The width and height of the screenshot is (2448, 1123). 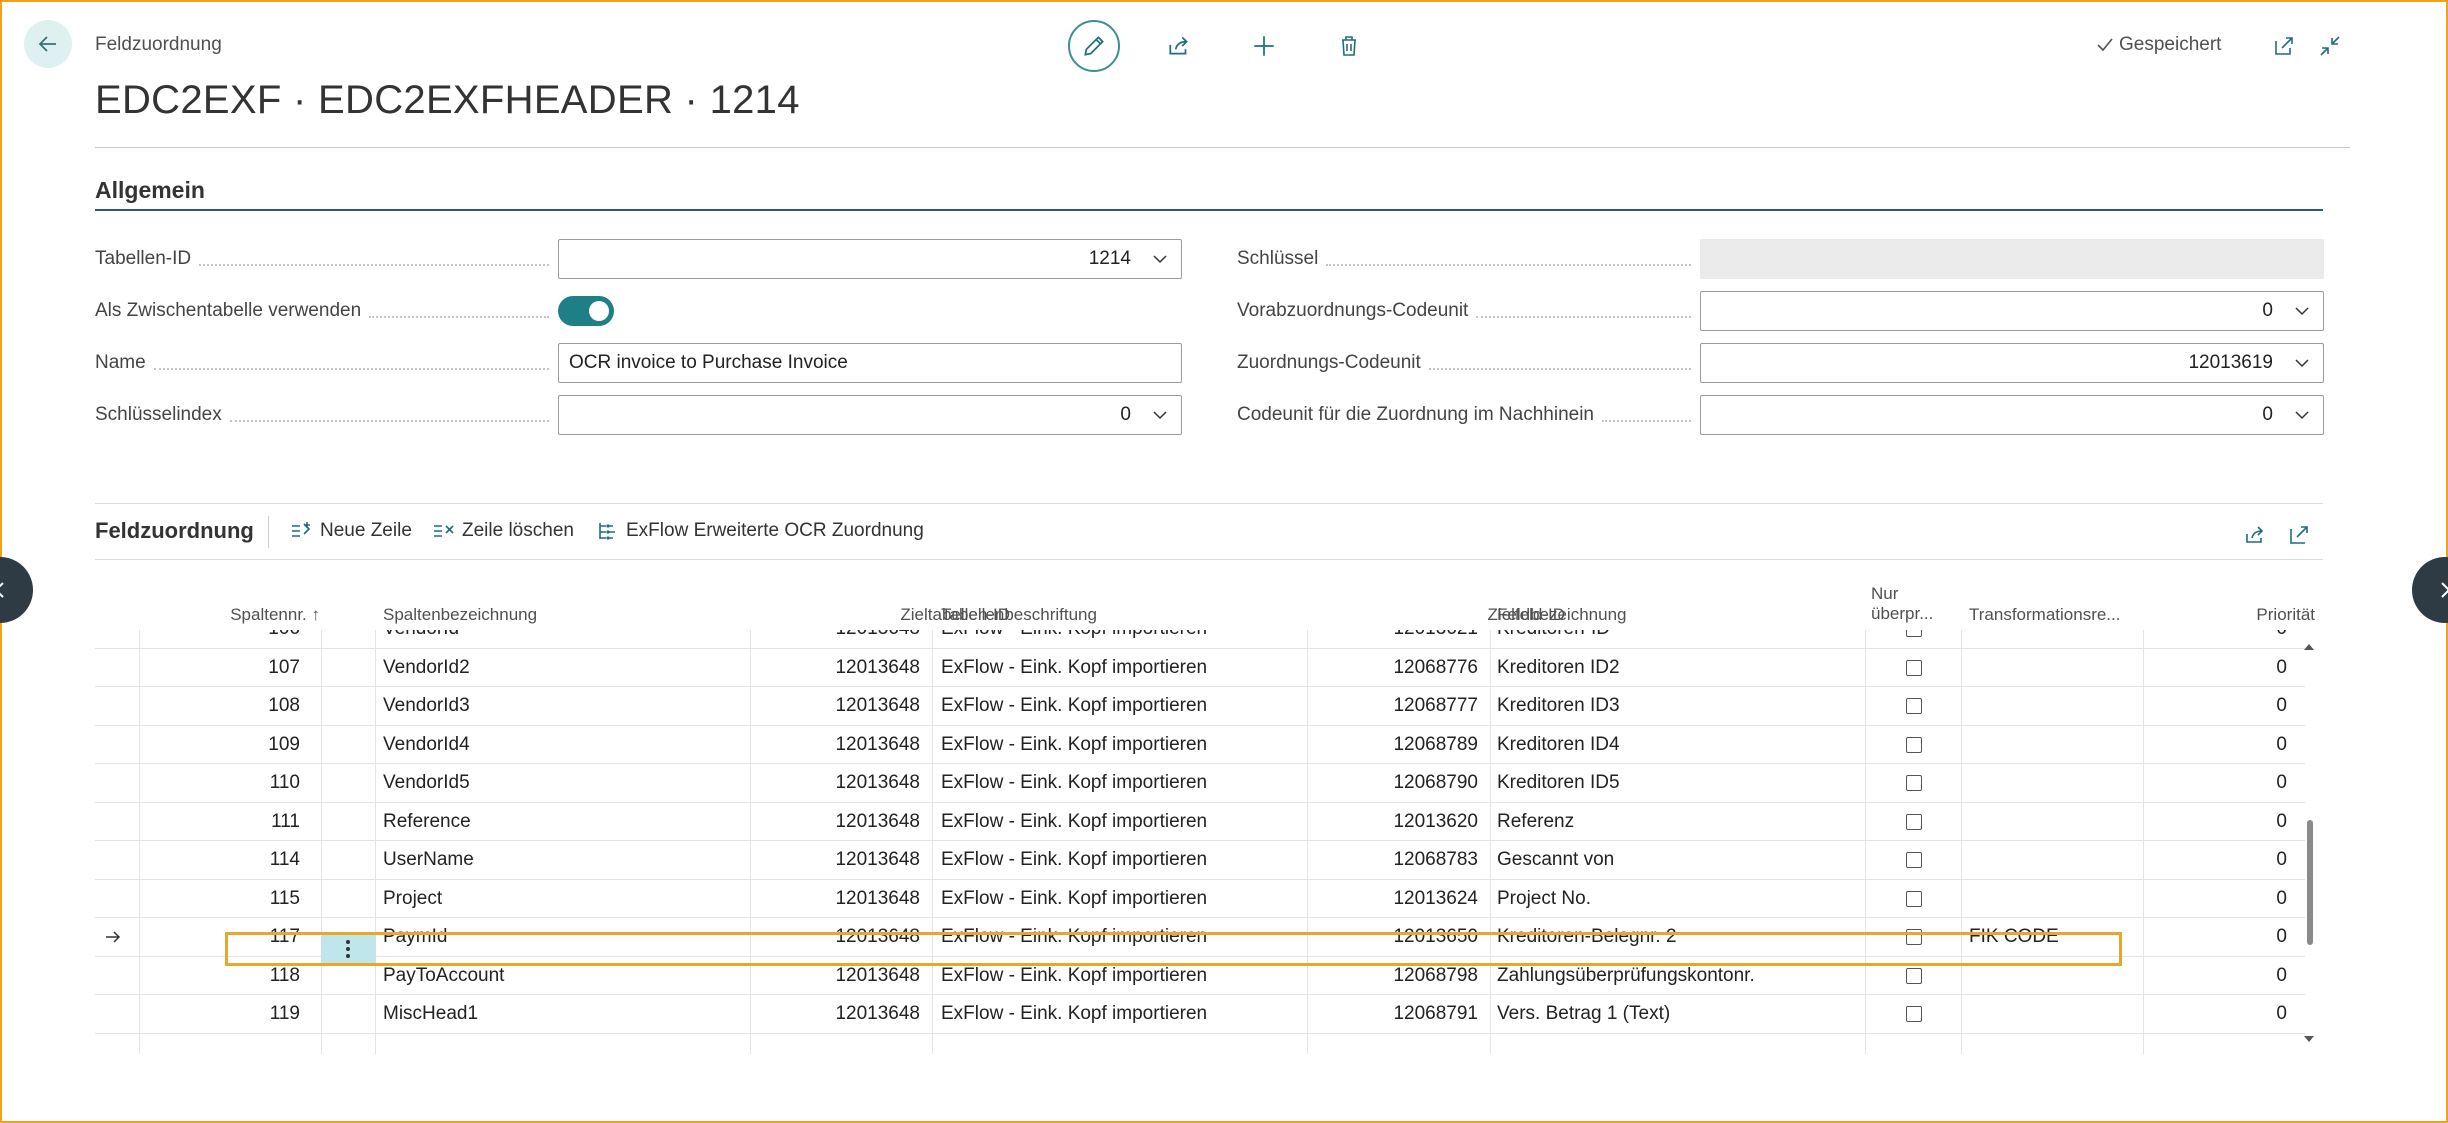 I want to click on cell-target-field-id: 12013620, so click(x=1395, y=822).